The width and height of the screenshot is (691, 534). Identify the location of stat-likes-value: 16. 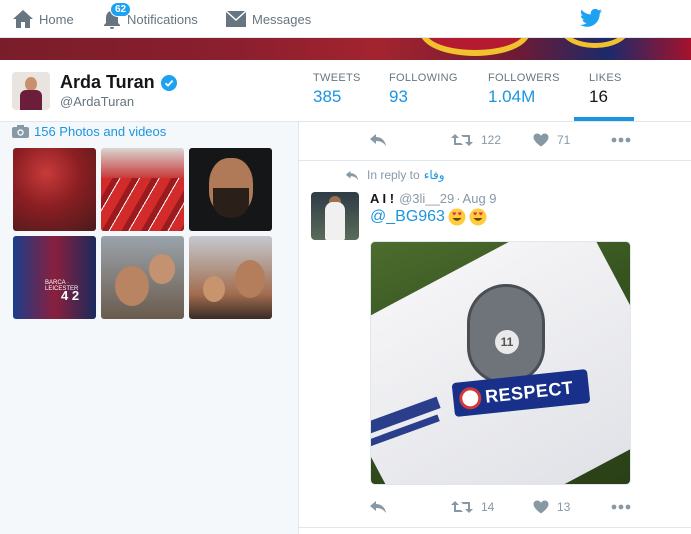
(598, 96).